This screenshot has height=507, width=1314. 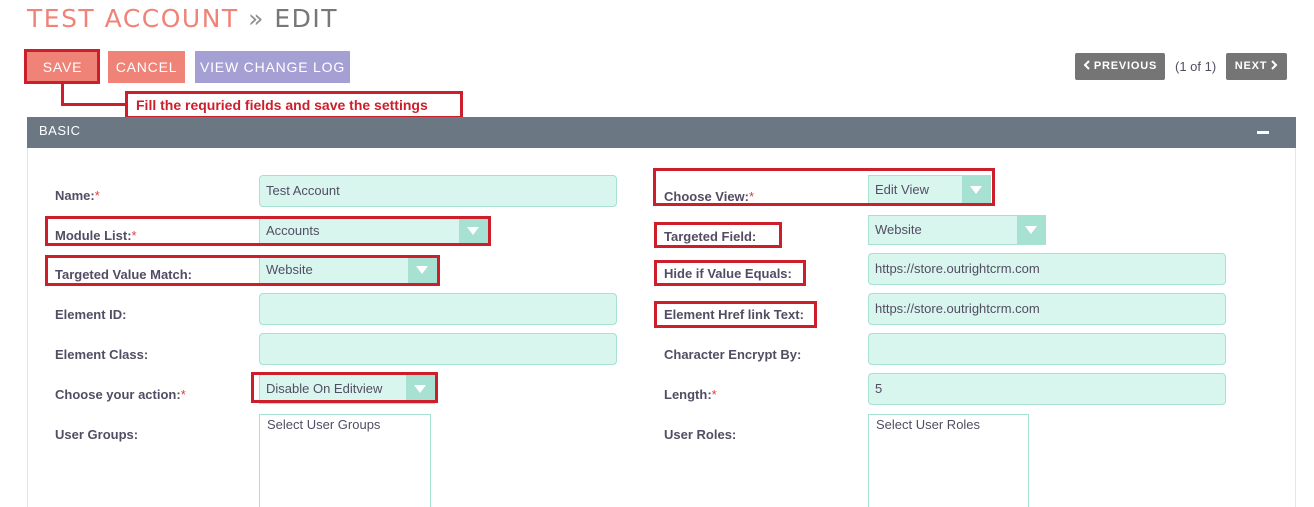 What do you see at coordinates (77, 195) in the screenshot?
I see `name-label: Name:*` at bounding box center [77, 195].